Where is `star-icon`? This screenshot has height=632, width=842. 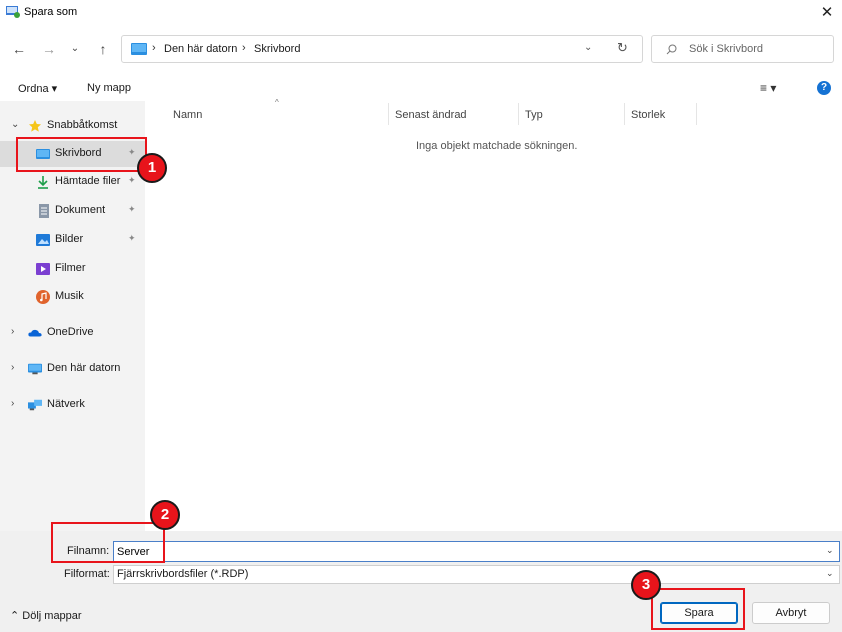 star-icon is located at coordinates (35, 126).